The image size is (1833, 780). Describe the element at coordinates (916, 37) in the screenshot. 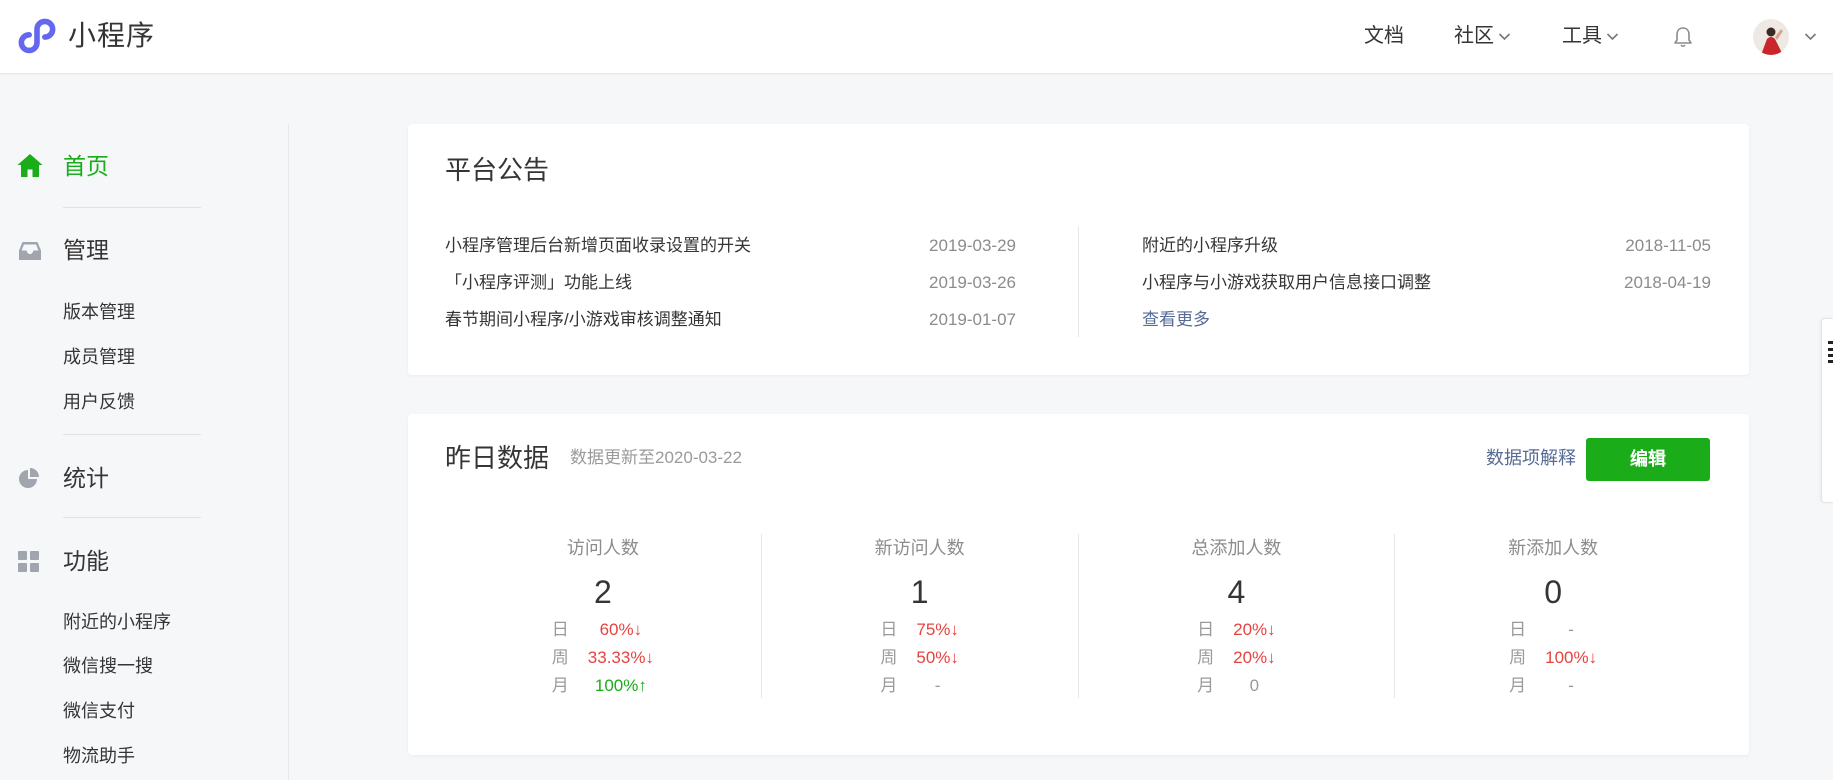

I see `top-header: 小程序 文档 社区 工具` at that location.